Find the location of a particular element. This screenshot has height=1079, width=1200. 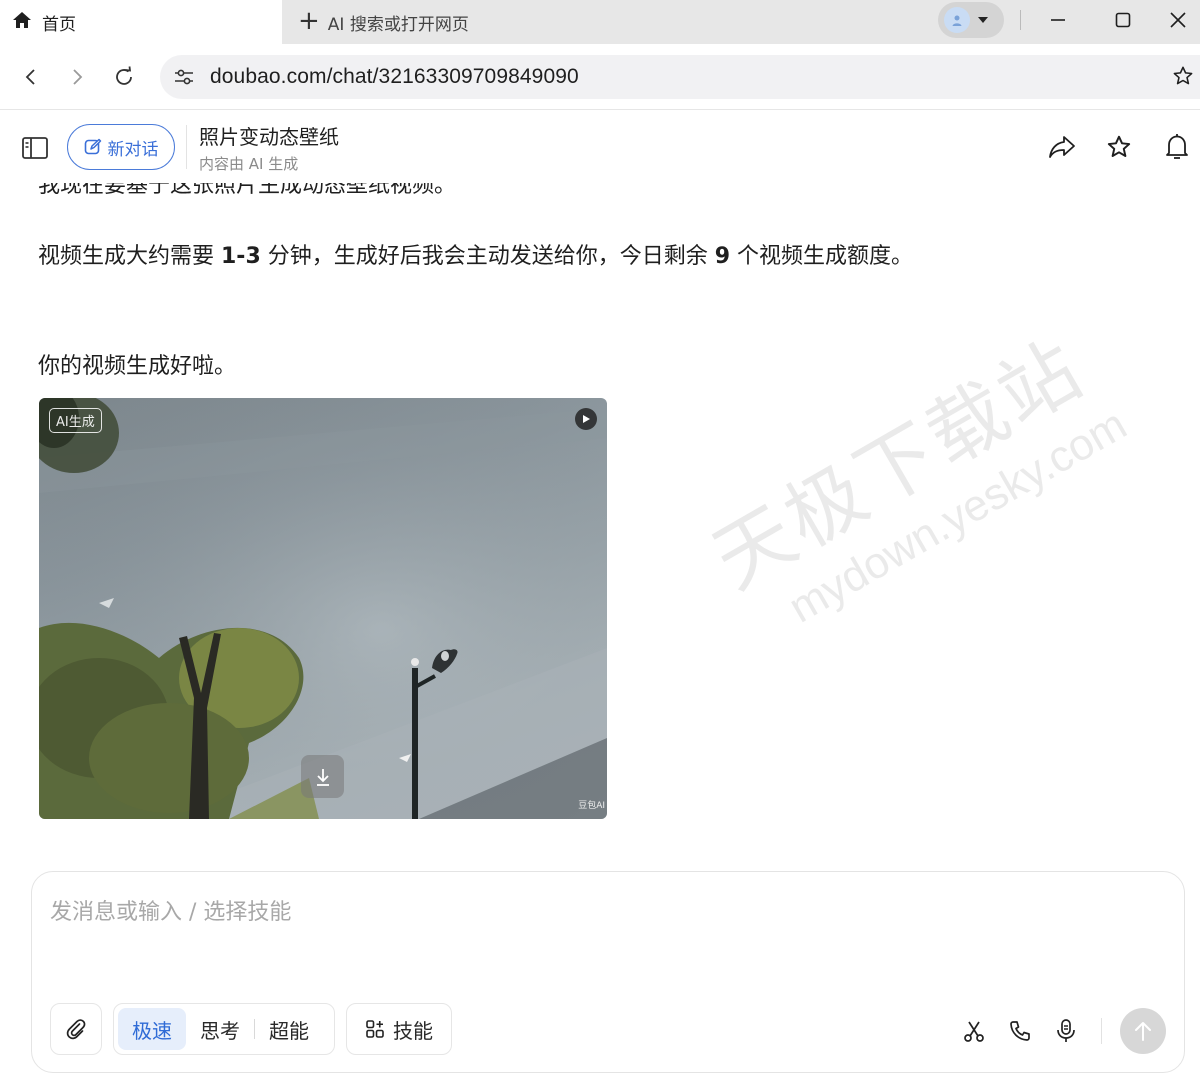

share-icon is located at coordinates (1062, 147).